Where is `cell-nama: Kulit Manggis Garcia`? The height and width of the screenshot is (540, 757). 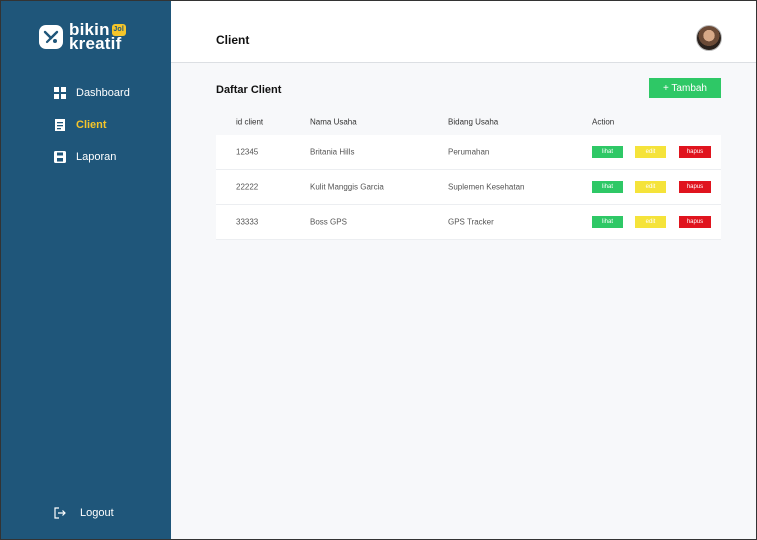 cell-nama: Kulit Manggis Garcia is located at coordinates (347, 187).